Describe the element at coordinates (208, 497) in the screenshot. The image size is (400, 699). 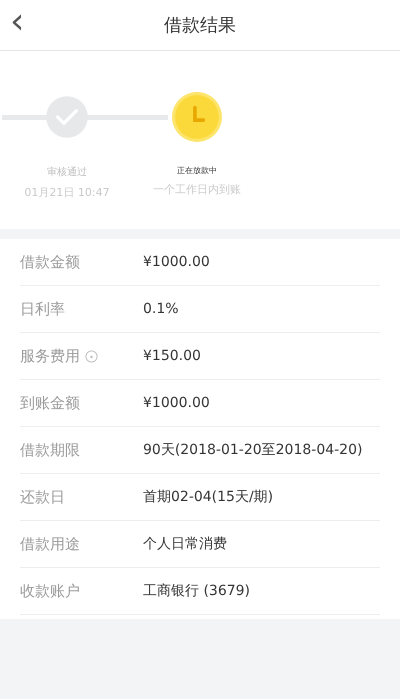
I see `detail-value: 首期02-04(15天/期)` at that location.